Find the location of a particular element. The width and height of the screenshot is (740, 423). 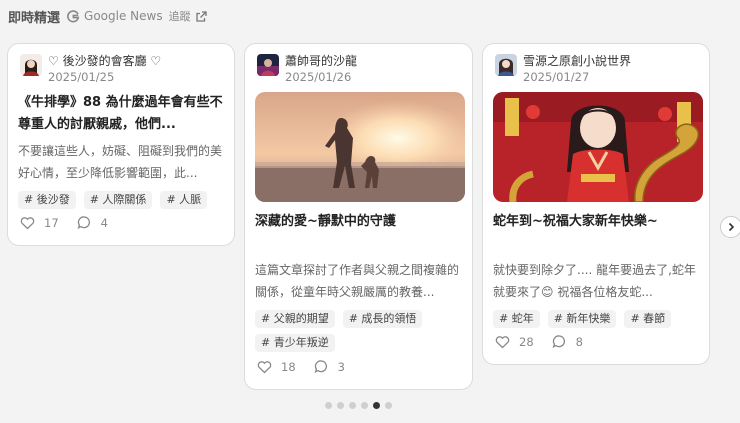

post-stats: 18 3 is located at coordinates (310, 366).